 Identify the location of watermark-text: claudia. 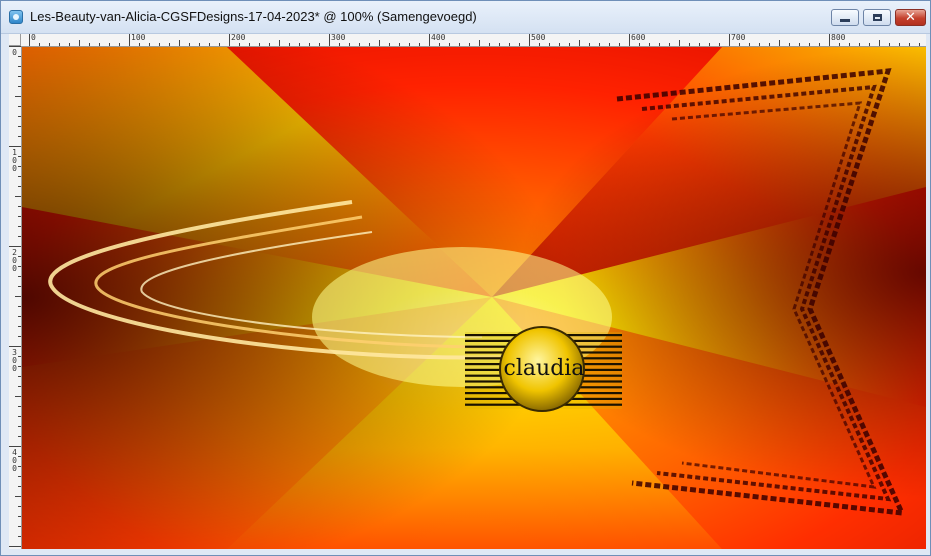
(544, 368).